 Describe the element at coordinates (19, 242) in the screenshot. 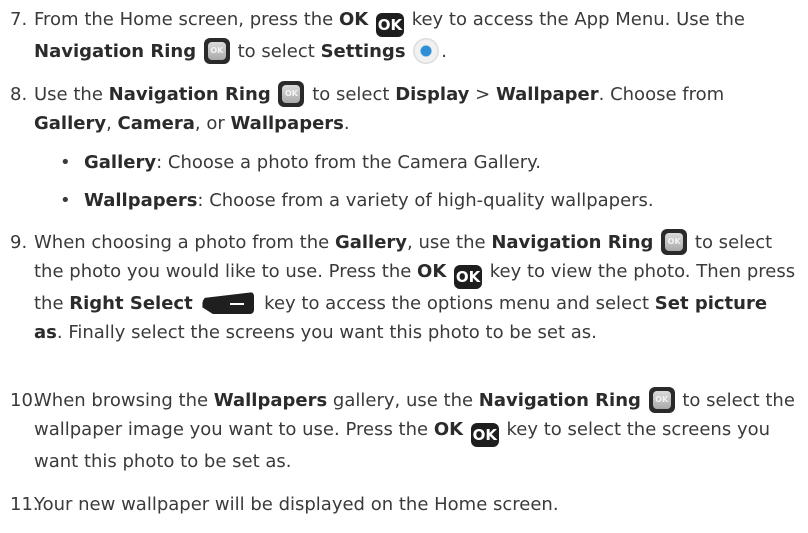

I see `step-number: 9.` at that location.